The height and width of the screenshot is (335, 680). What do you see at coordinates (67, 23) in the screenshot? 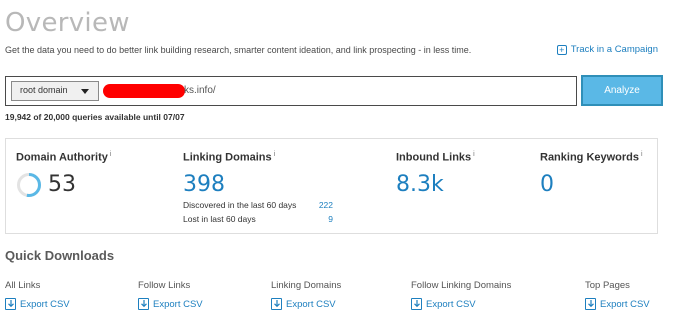
I see `page-title: Overview` at bounding box center [67, 23].